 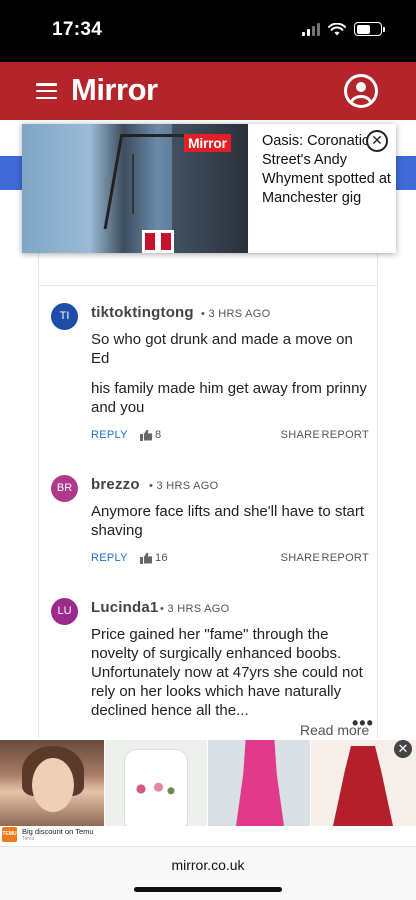 I want to click on url-text: mirror.co.uk, so click(x=208, y=865).